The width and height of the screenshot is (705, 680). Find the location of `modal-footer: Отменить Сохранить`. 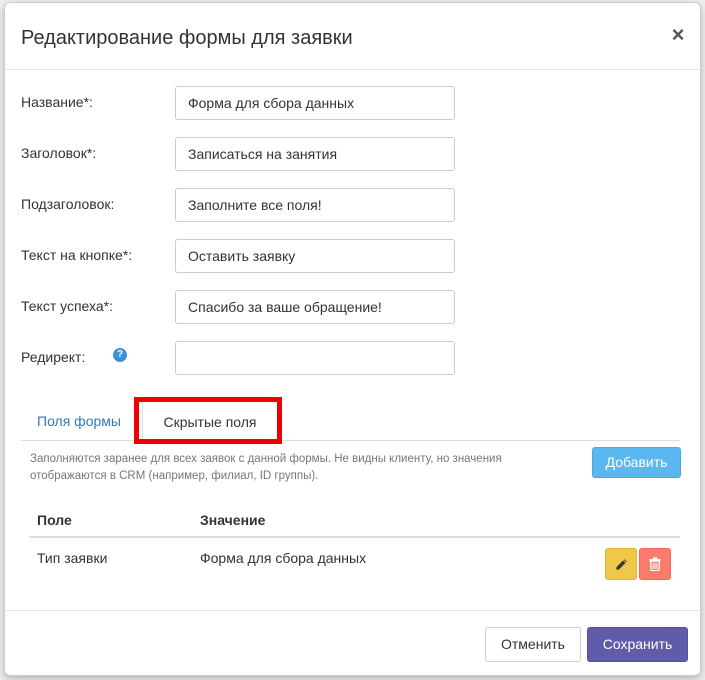

modal-footer: Отменить Сохранить is located at coordinates (352, 643).